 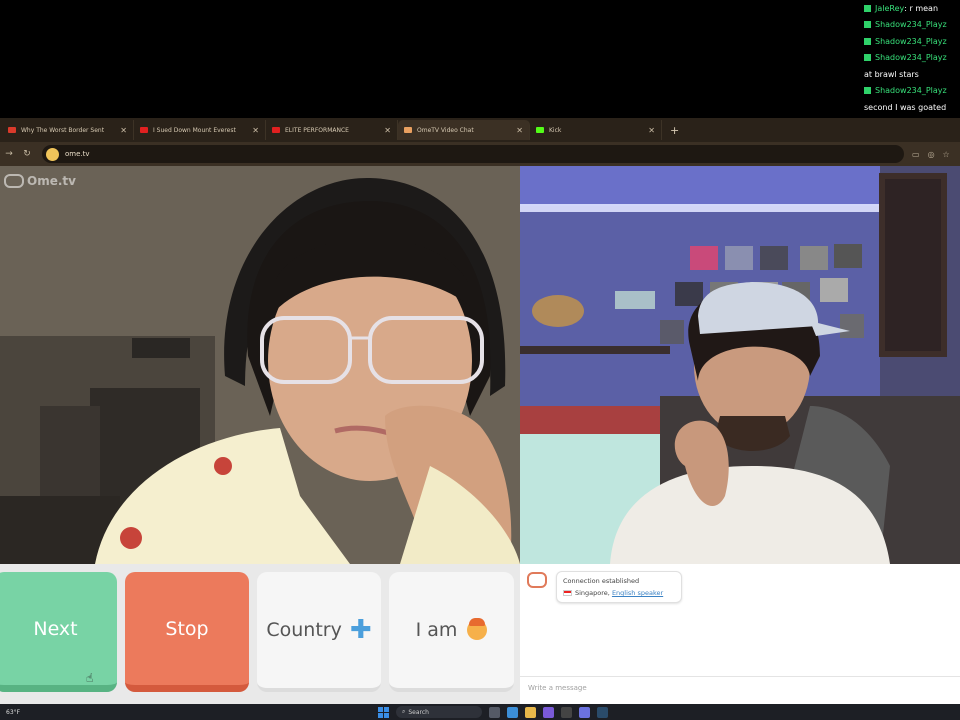 What do you see at coordinates (591, 593) in the screenshot?
I see `country-name: Singapore` at bounding box center [591, 593].